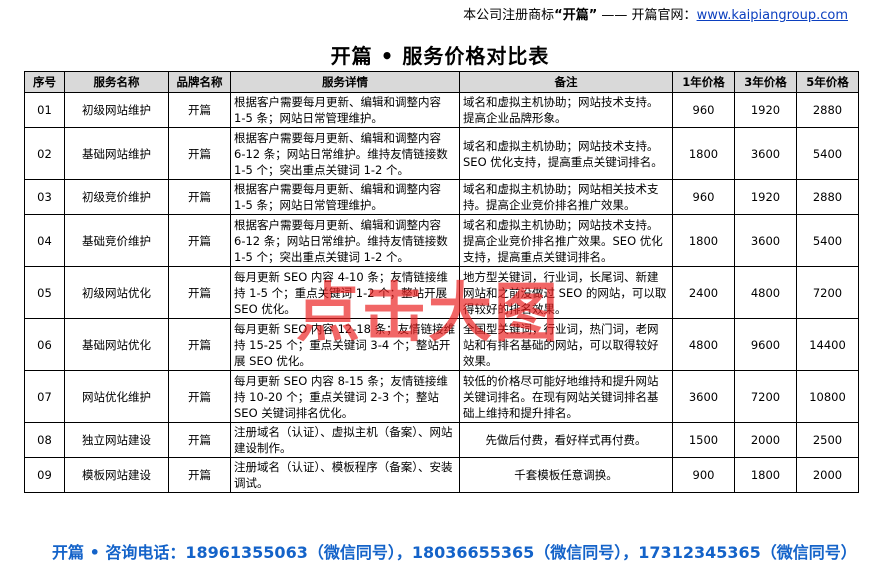 This screenshot has height=572, width=880. I want to click on service-note: 全国型关键词，行业词，热门词，老网站和有排名基础的网站，可以取得较好效果。, so click(566, 344).